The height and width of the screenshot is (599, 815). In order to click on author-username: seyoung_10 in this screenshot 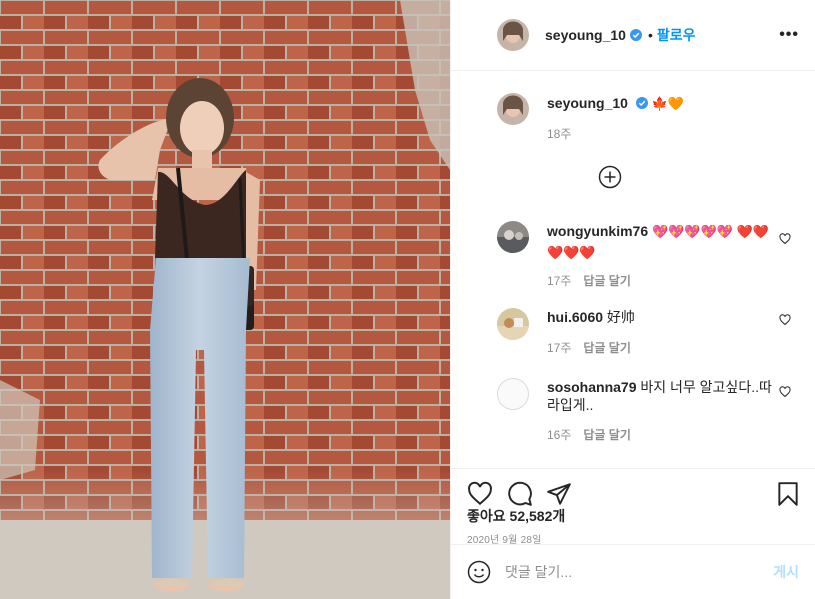, I will do `click(585, 35)`.